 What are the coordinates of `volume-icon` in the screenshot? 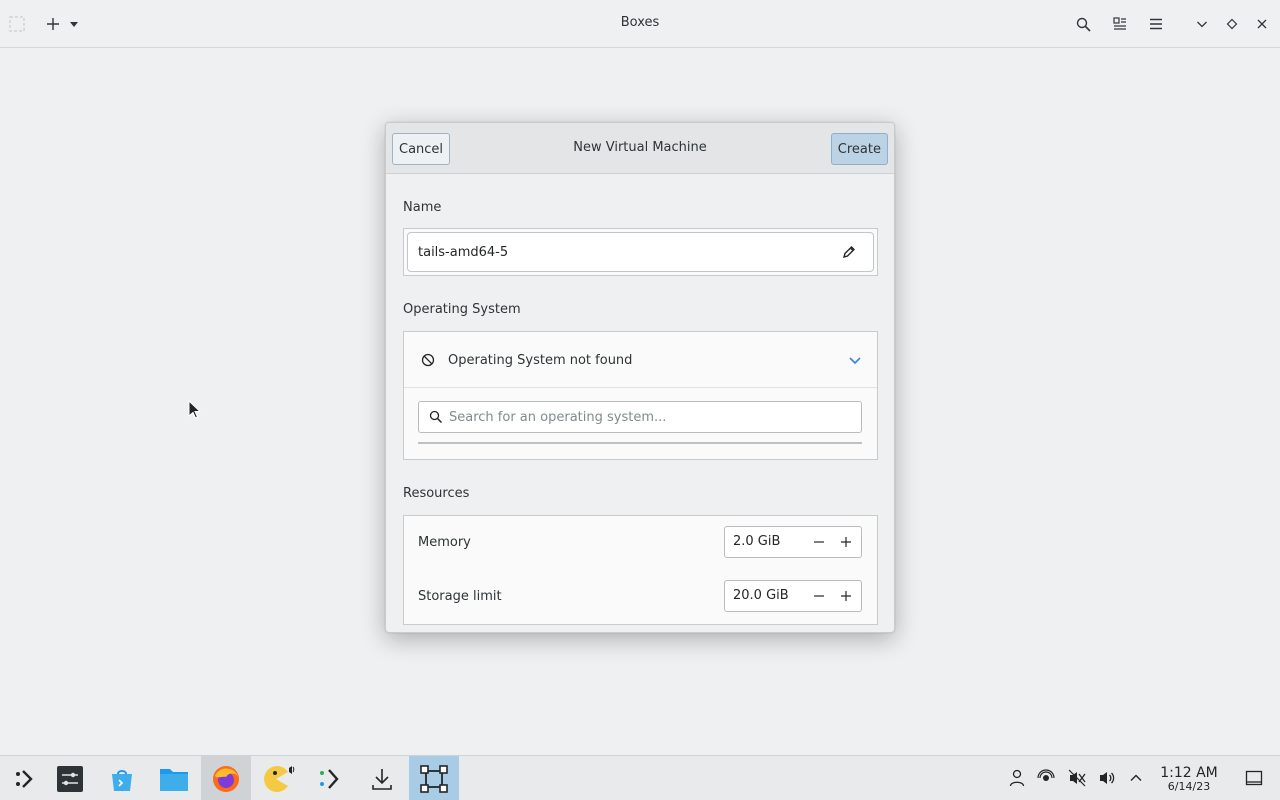 It's located at (1107, 778).